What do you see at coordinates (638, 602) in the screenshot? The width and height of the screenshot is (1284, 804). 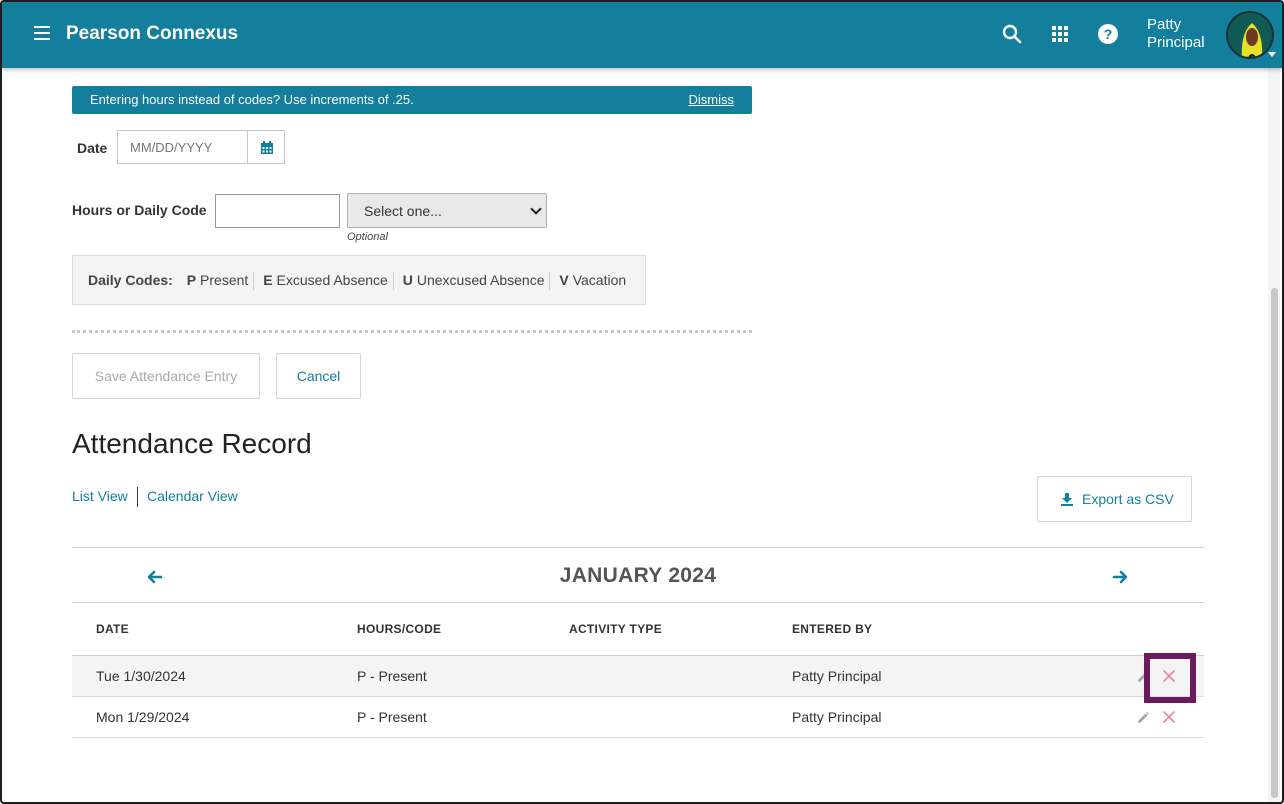 I see `table-header-rule` at bounding box center [638, 602].